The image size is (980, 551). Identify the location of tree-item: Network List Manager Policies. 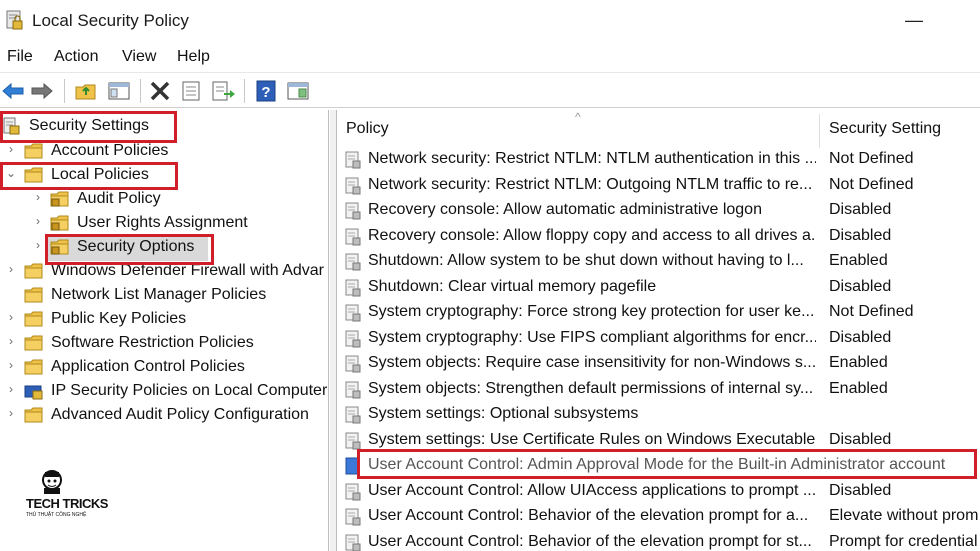
(164, 296).